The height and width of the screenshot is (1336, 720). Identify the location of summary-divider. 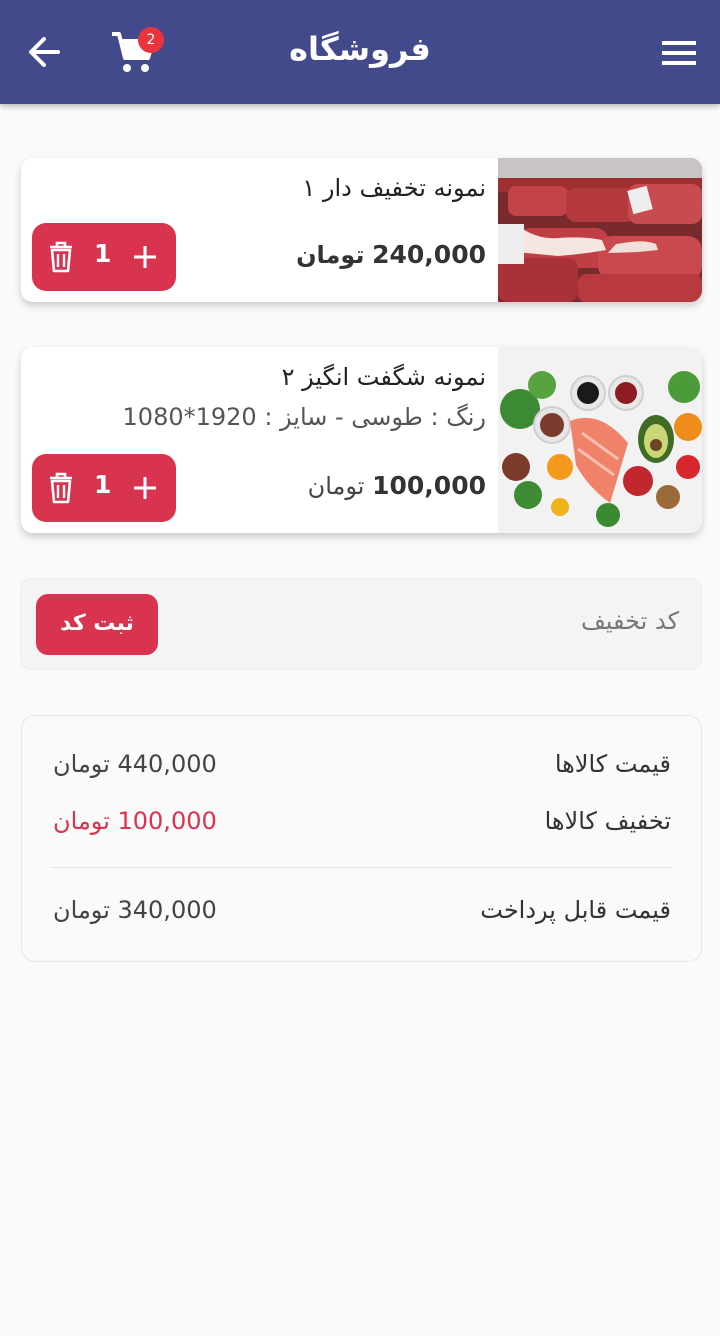
(361, 867).